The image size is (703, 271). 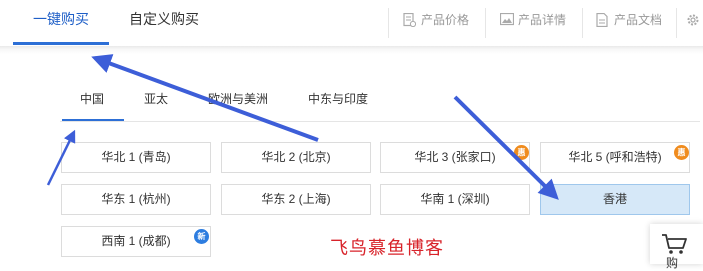 What do you see at coordinates (93, 120) in the screenshot?
I see `region-active-underline` at bounding box center [93, 120].